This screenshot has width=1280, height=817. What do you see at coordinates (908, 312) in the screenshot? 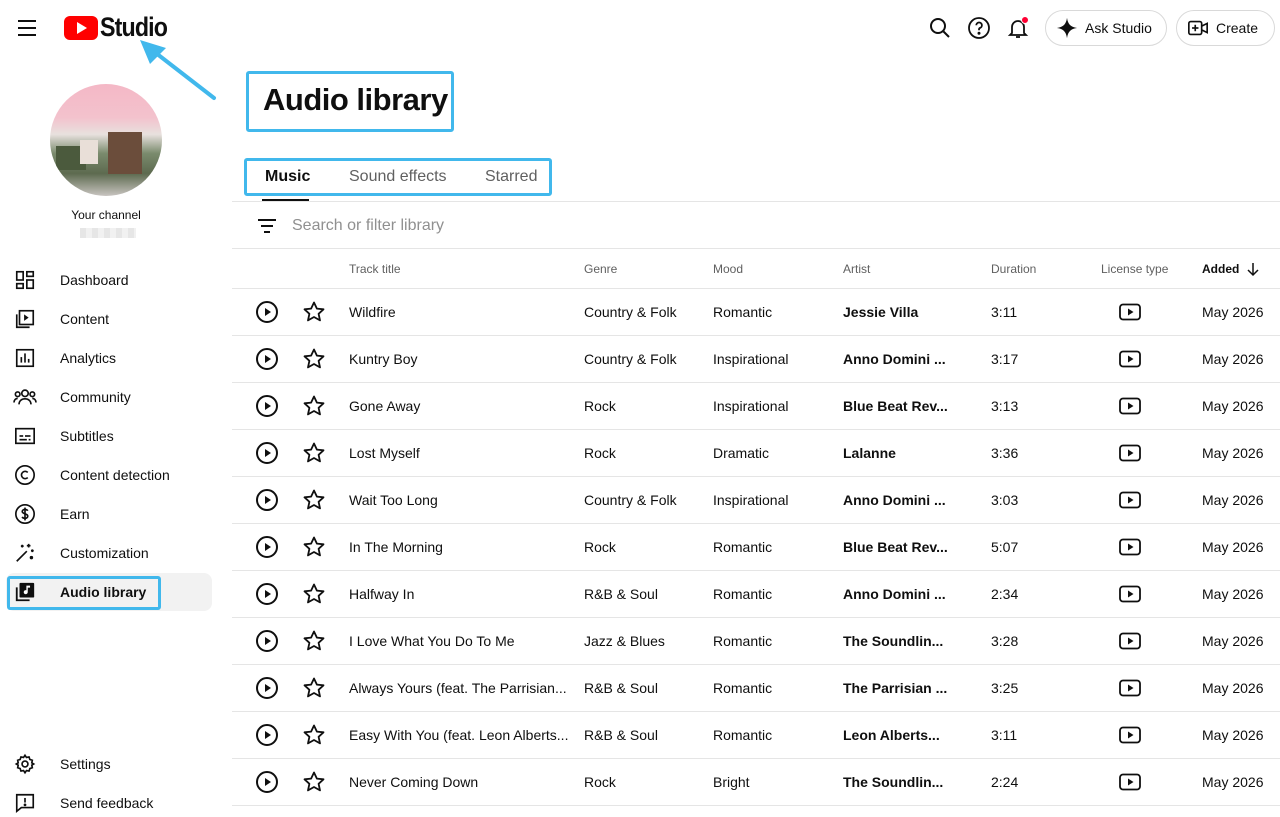
I see `track-artist: Jessie Villa` at bounding box center [908, 312].